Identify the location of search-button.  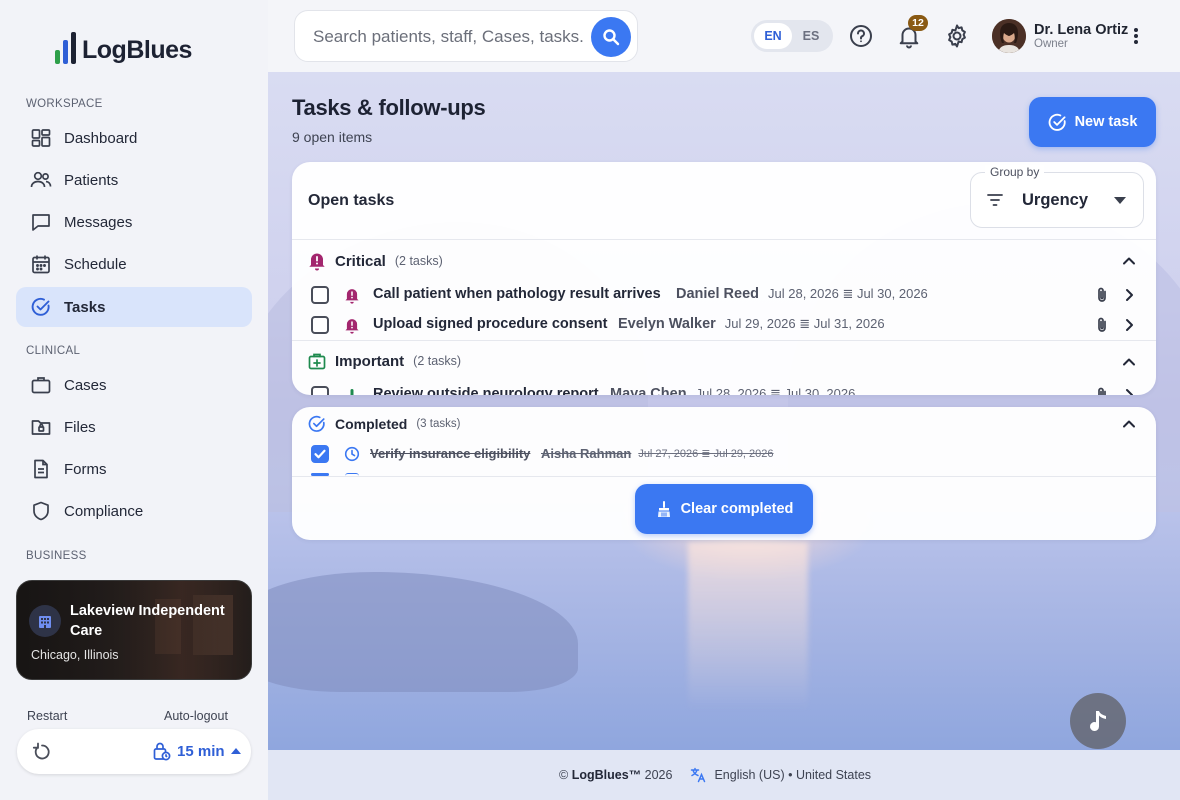
(611, 37).